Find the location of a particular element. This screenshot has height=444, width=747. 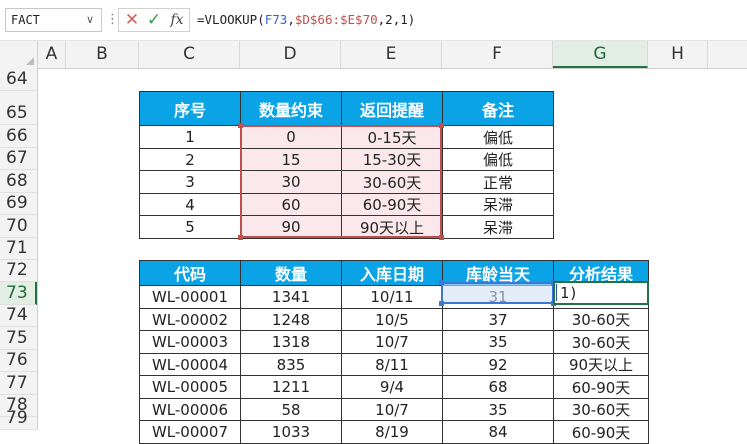

row-header-77: 77 is located at coordinates (18, 383).